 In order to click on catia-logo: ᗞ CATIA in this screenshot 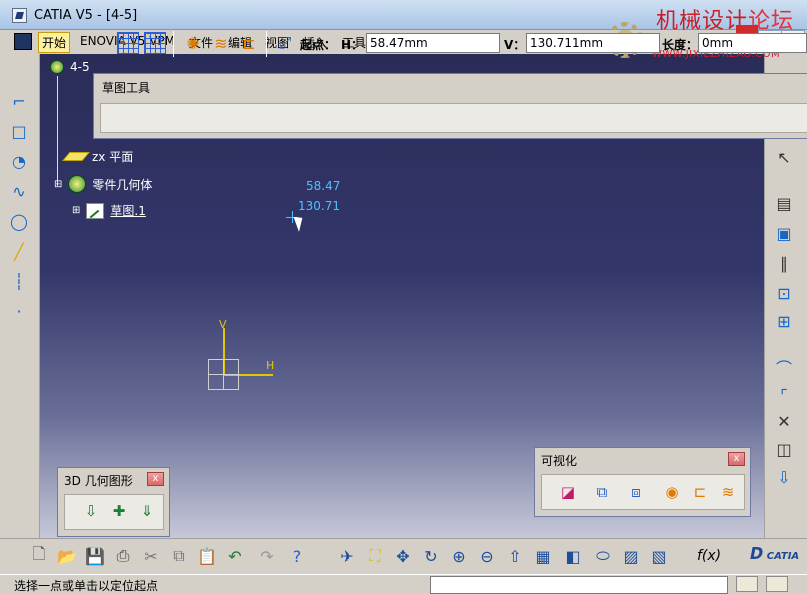, I will do `click(774, 553)`.